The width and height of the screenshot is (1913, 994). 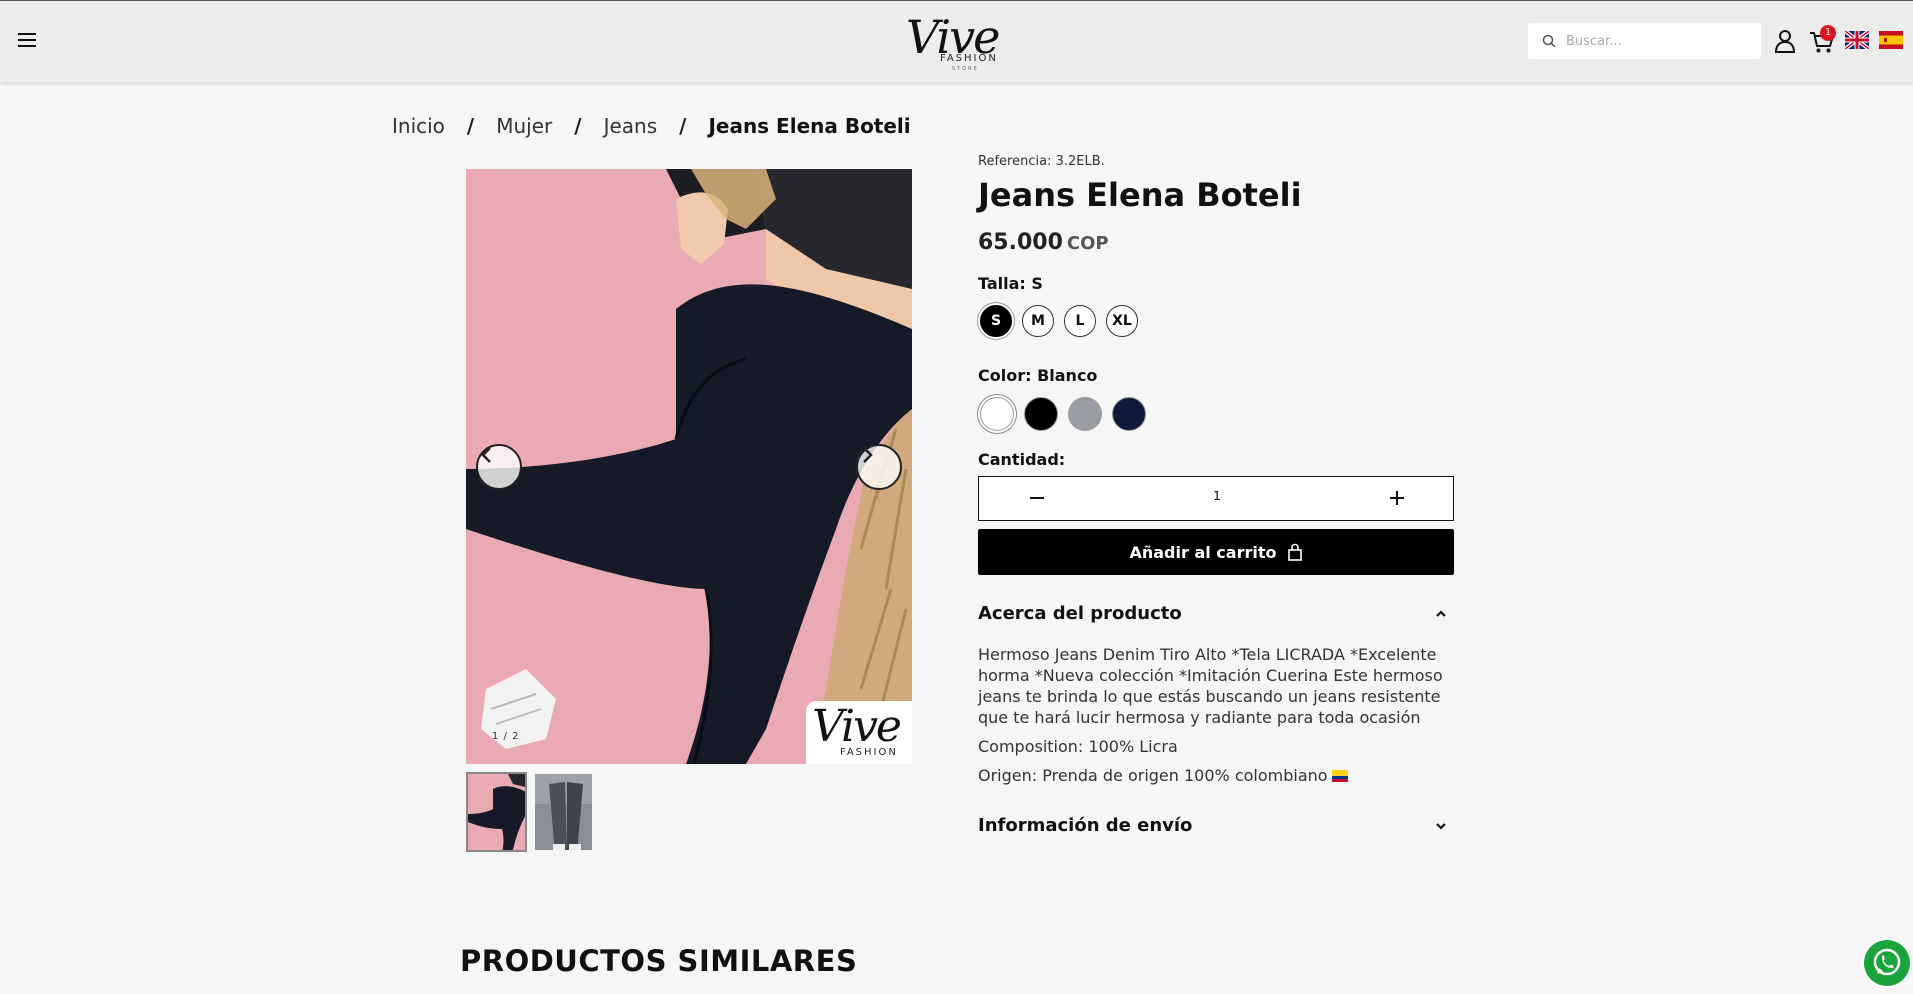 I want to click on user-account-icon, so click(x=1785, y=41).